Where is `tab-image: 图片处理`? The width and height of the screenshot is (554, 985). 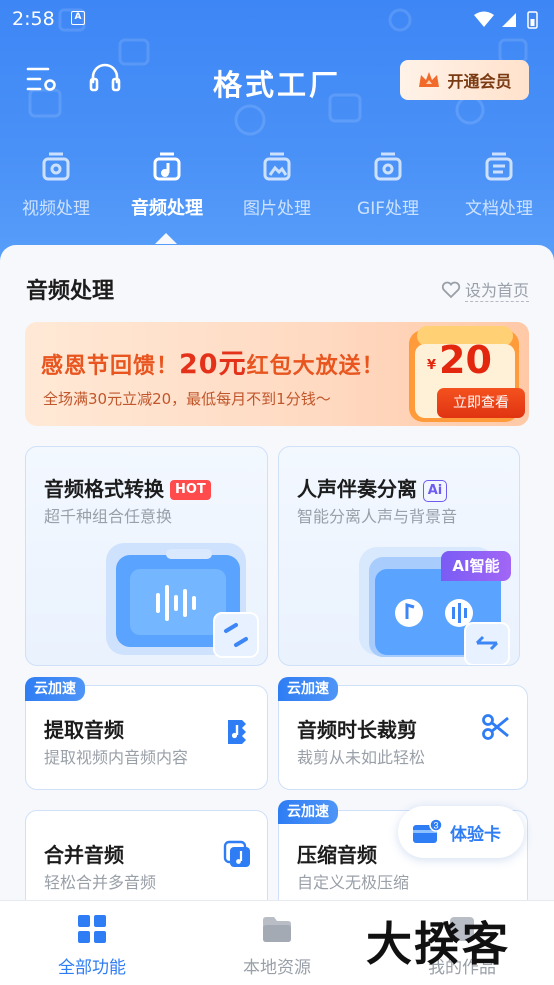
tab-image: 图片处理 is located at coordinates (277, 179).